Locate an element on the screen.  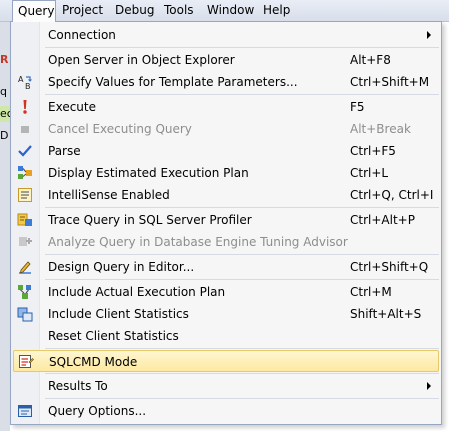
sqlcmd-mode-icon is located at coordinates (26, 361).